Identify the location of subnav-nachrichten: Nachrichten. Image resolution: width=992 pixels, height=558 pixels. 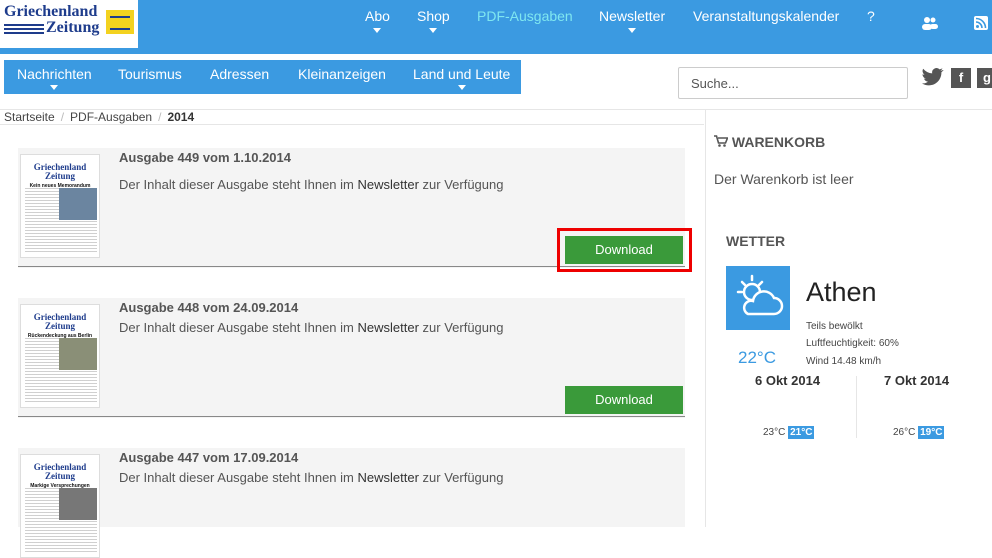
(54, 78).